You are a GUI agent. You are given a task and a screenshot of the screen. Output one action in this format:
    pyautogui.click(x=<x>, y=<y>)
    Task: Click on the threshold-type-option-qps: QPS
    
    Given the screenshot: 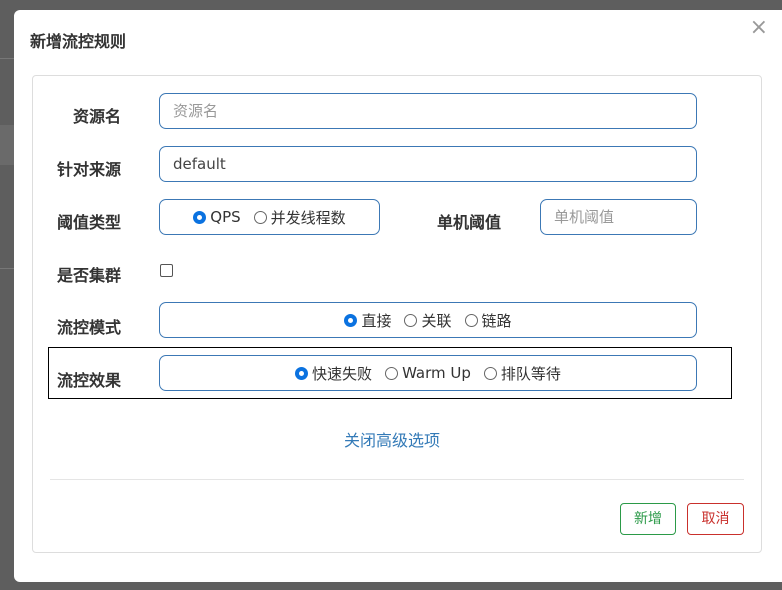 What is the action you would take?
    pyautogui.click(x=217, y=217)
    